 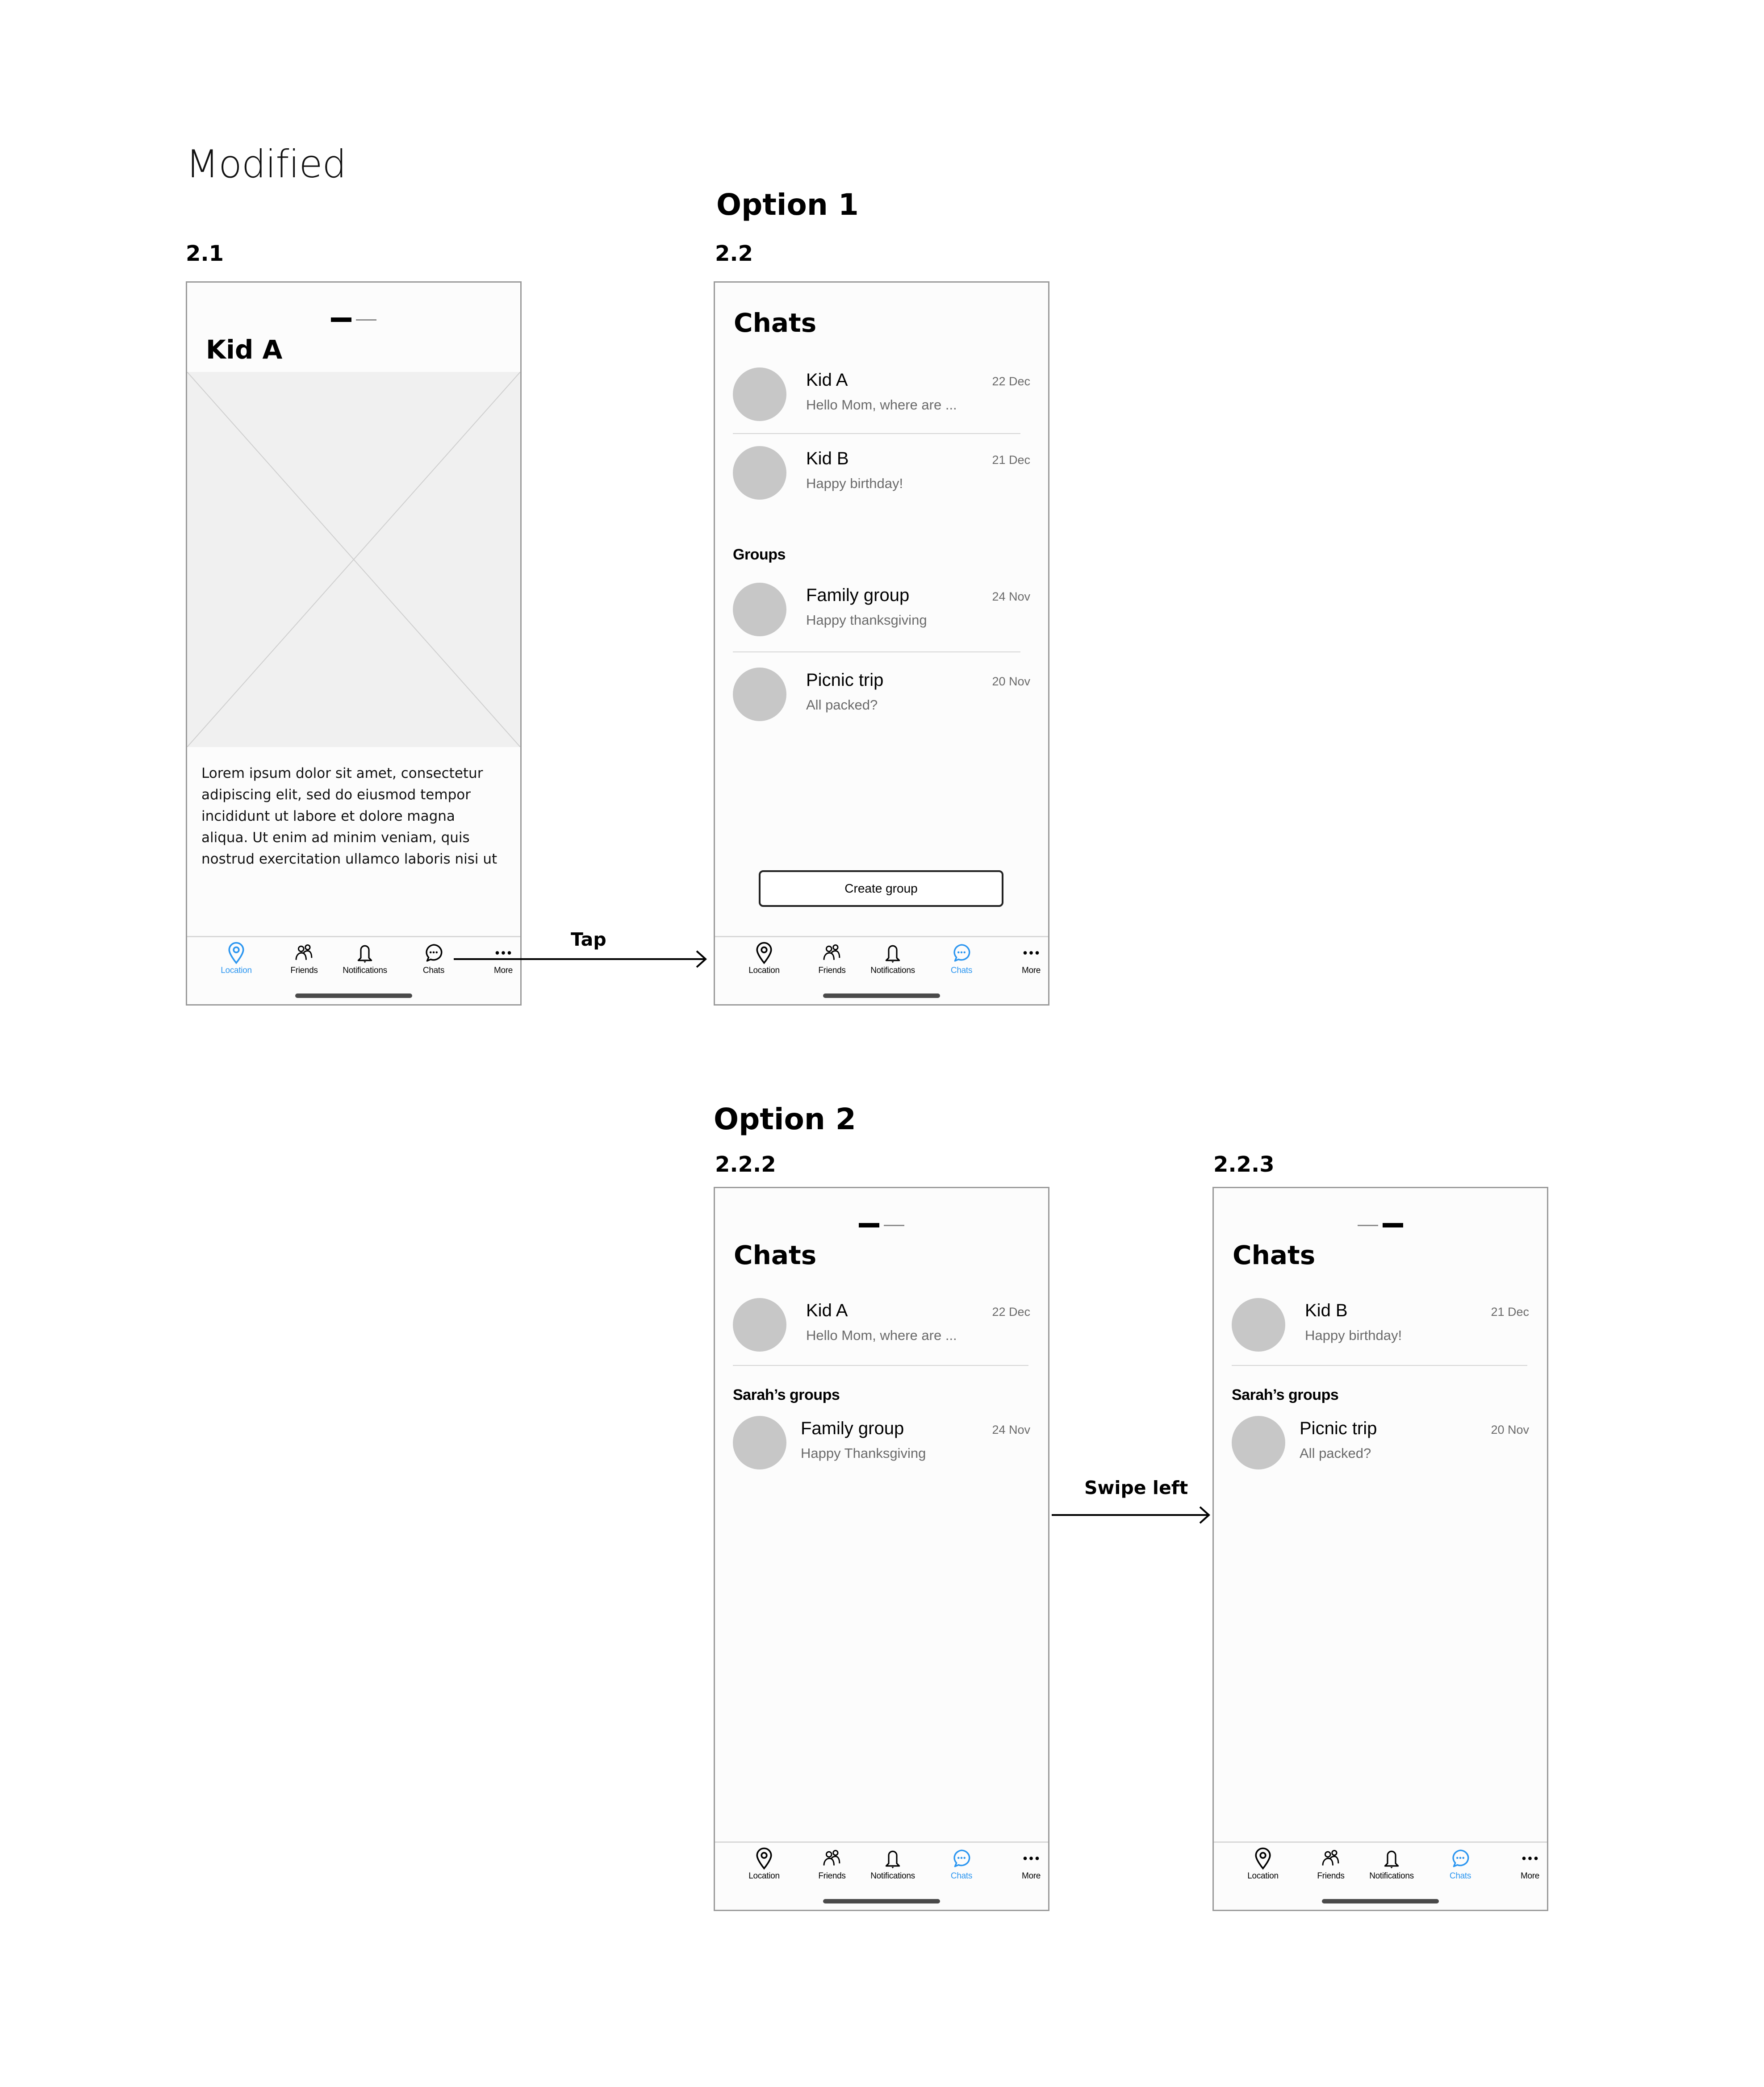 What do you see at coordinates (1244, 1164) in the screenshot?
I see `screen-id-2-2-3: 2.2.3` at bounding box center [1244, 1164].